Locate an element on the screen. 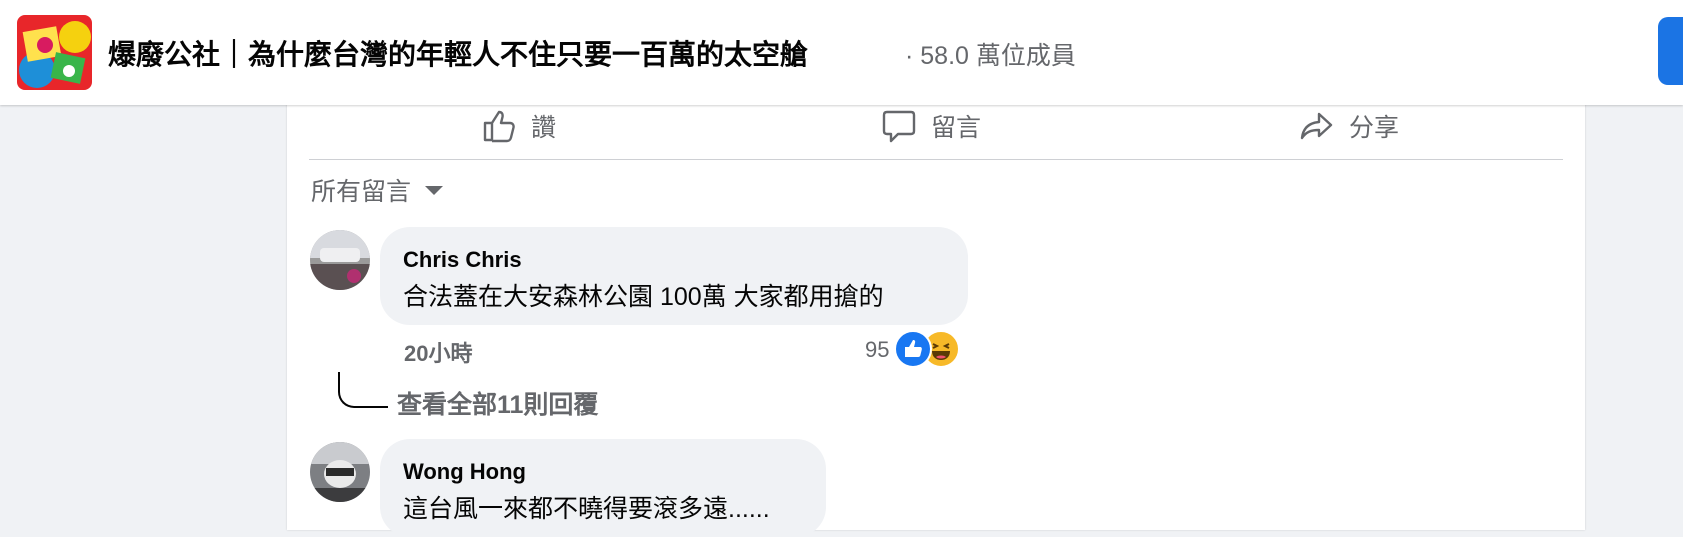 The image size is (1683, 537). comment-button: 留言 is located at coordinates (931, 126).